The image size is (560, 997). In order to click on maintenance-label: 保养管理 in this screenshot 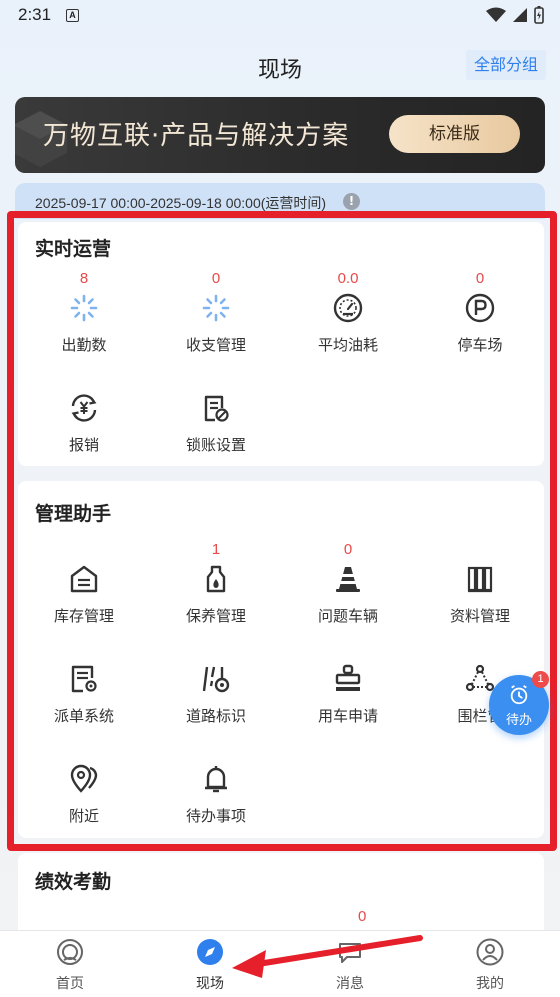, I will do `click(215, 616)`.